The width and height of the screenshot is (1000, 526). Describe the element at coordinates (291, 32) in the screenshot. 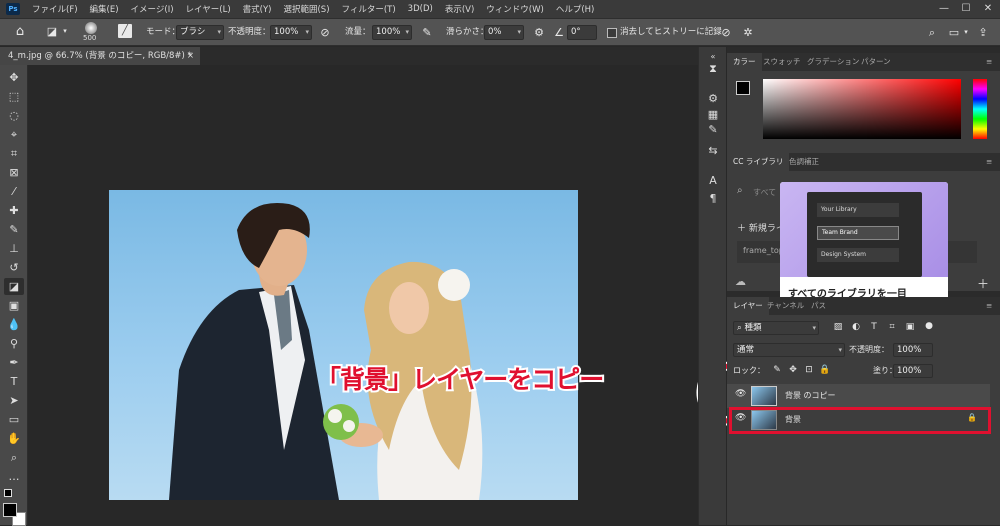

I see `opacity-input: 100% ▾` at that location.